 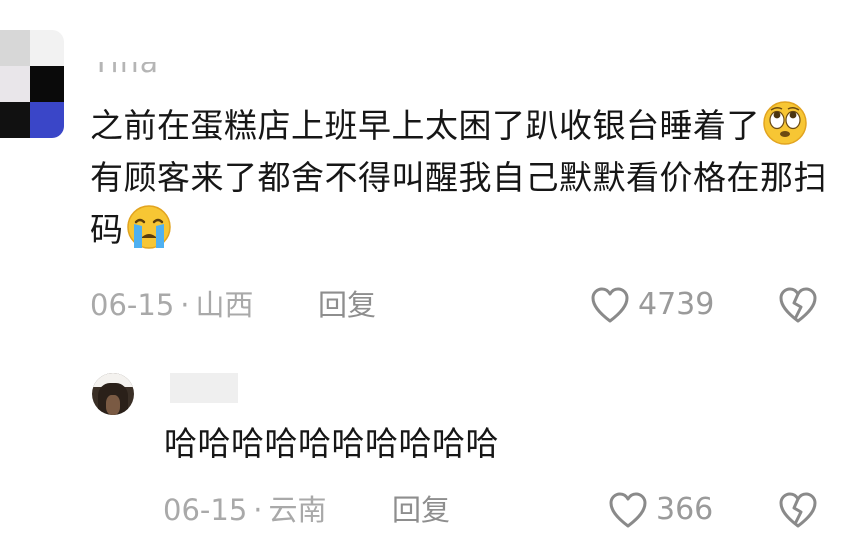 I want to click on reply-meta: 06-15 · 云南, so click(x=245, y=510).